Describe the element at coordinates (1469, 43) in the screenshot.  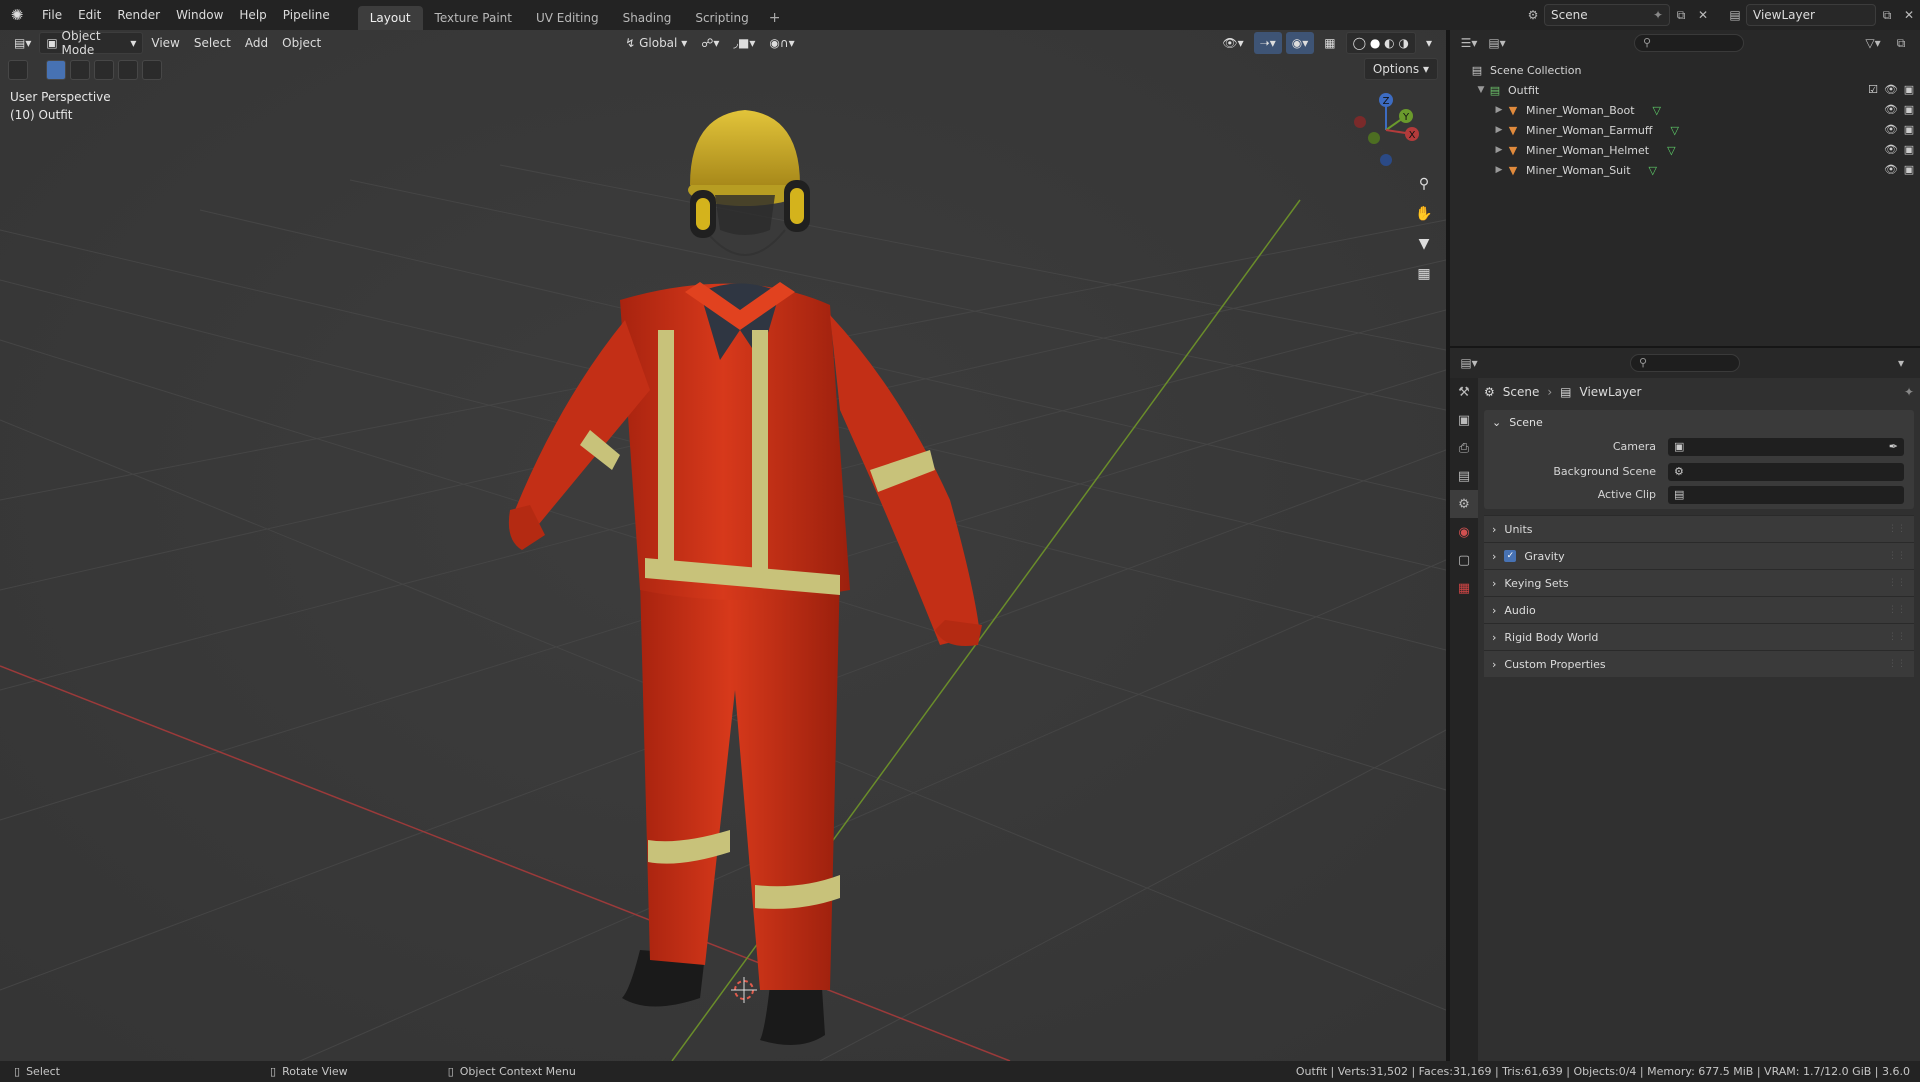
I see `outliner-editor-type-icon: ☰▾` at that location.